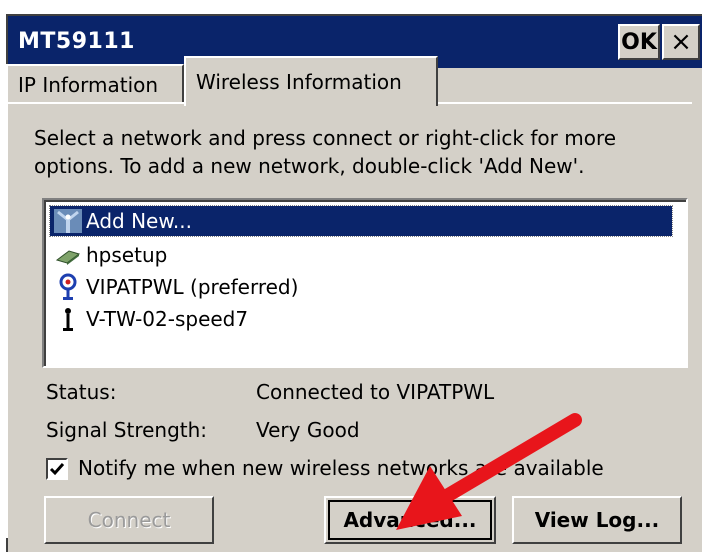  I want to click on window-title: MT59111, so click(76, 41).